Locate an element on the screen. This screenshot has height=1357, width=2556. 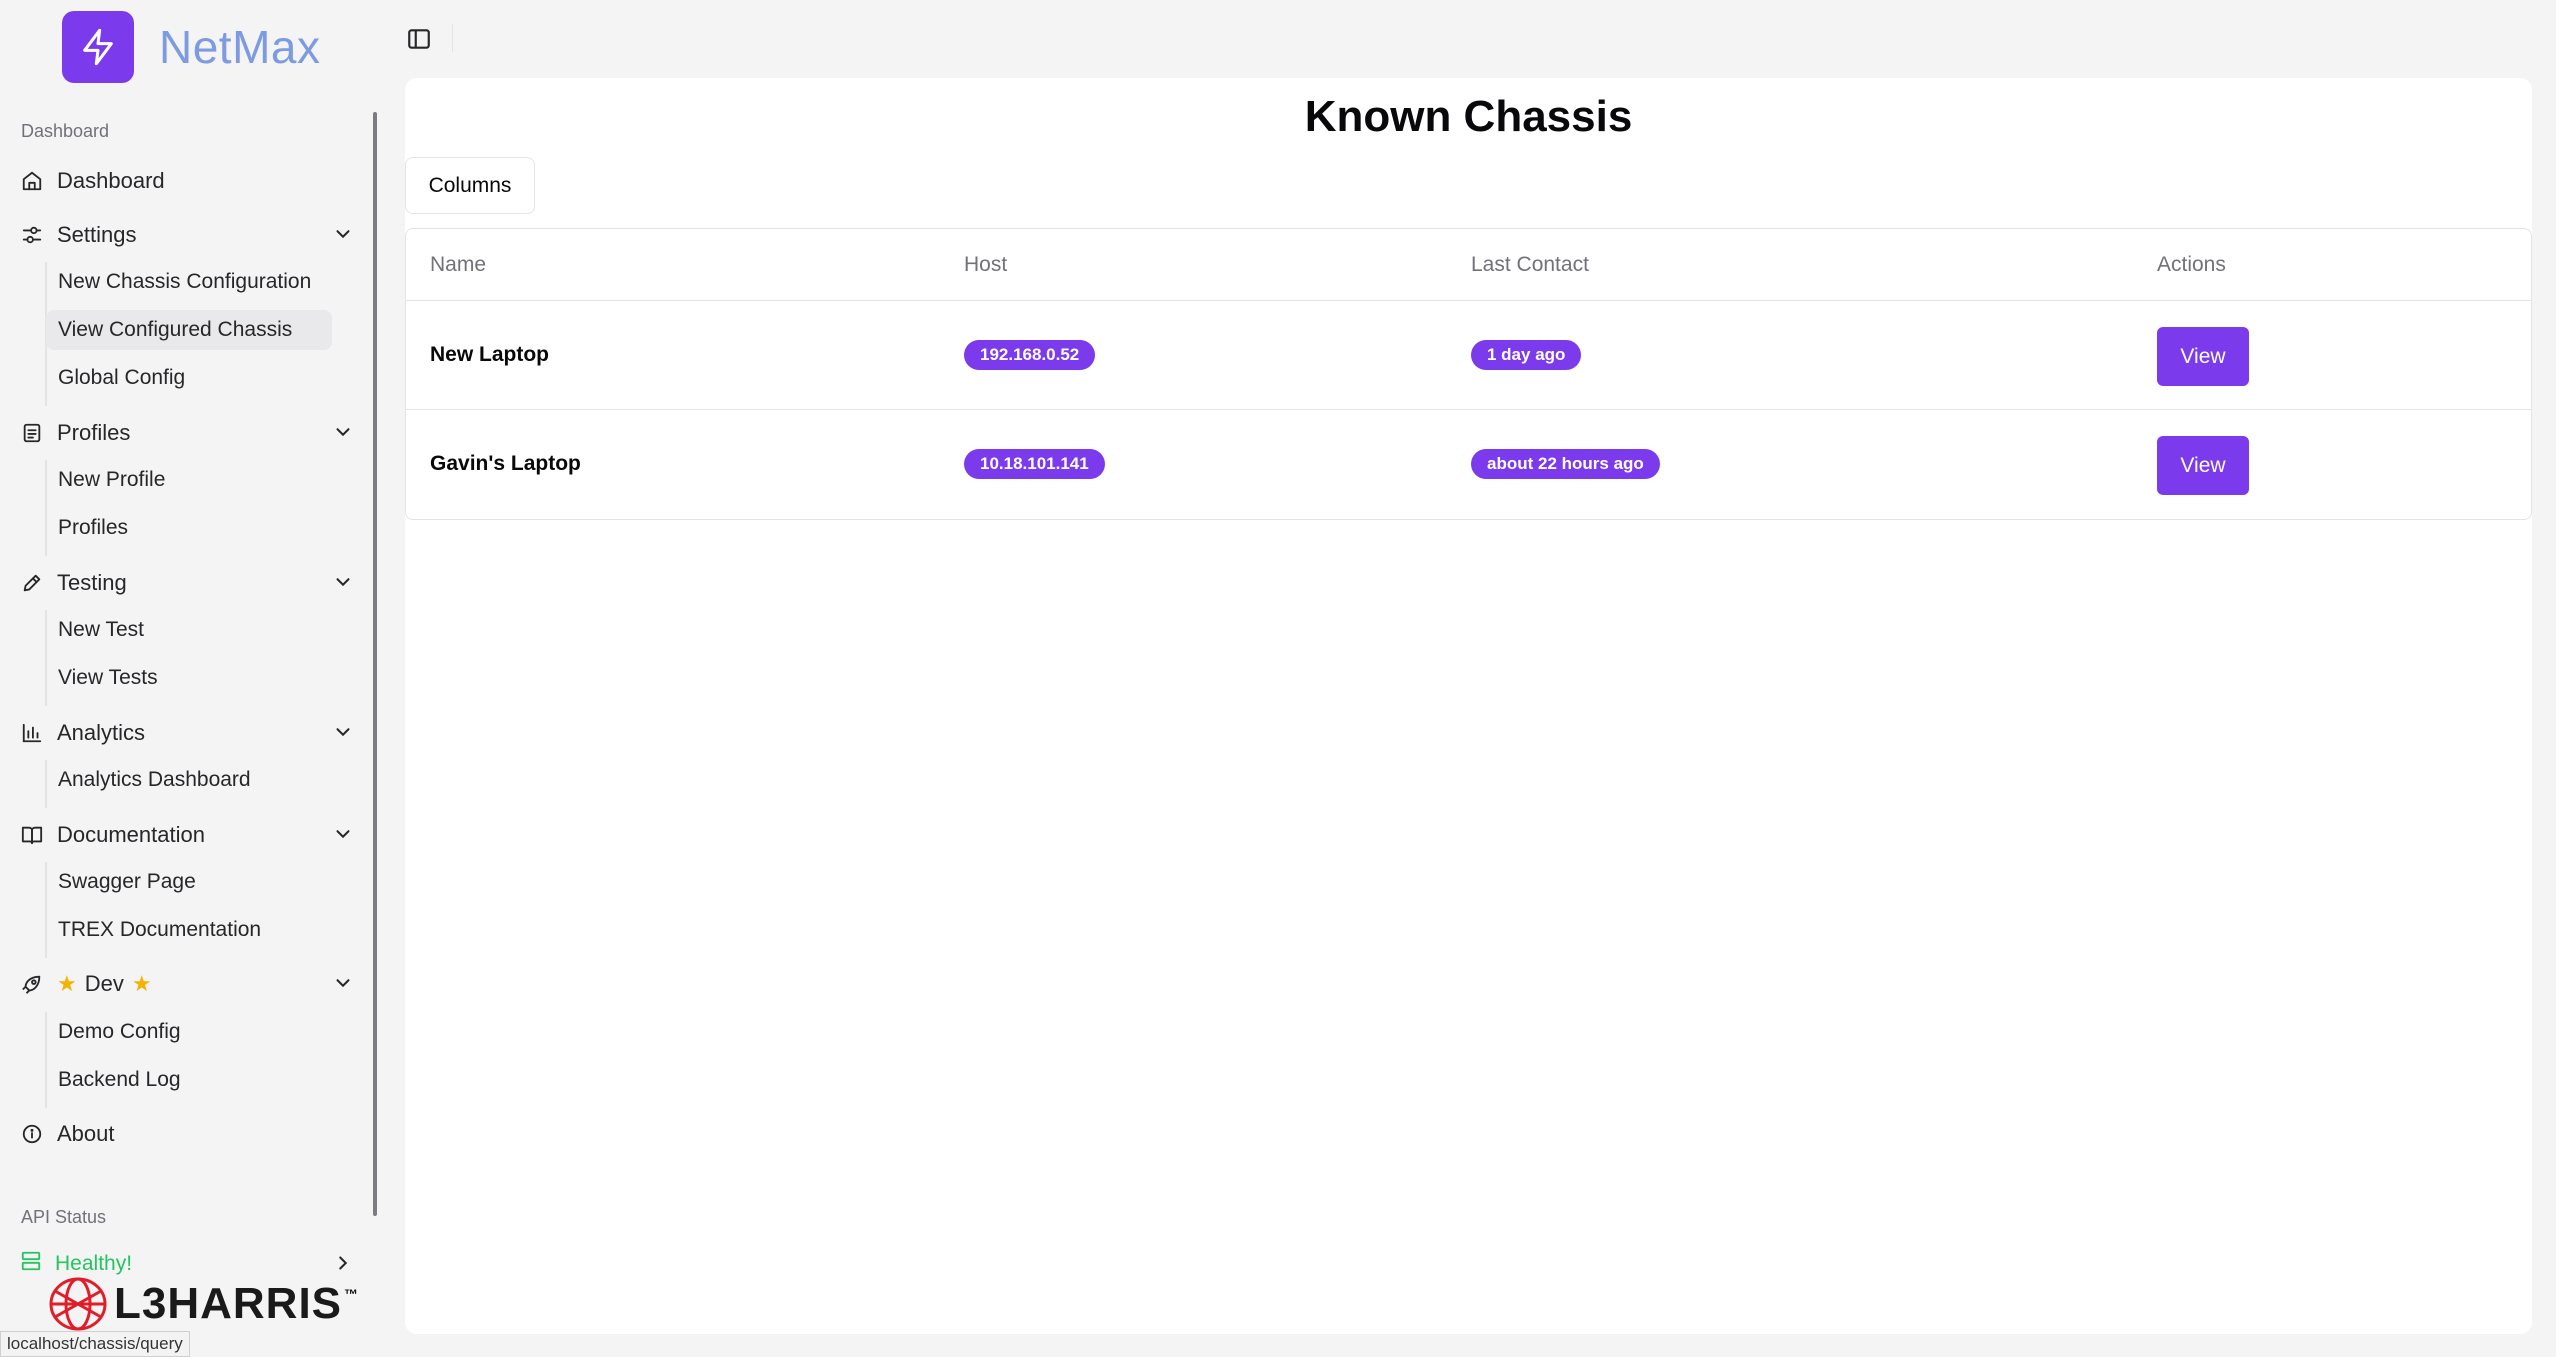
pencil-icon is located at coordinates (32, 583).